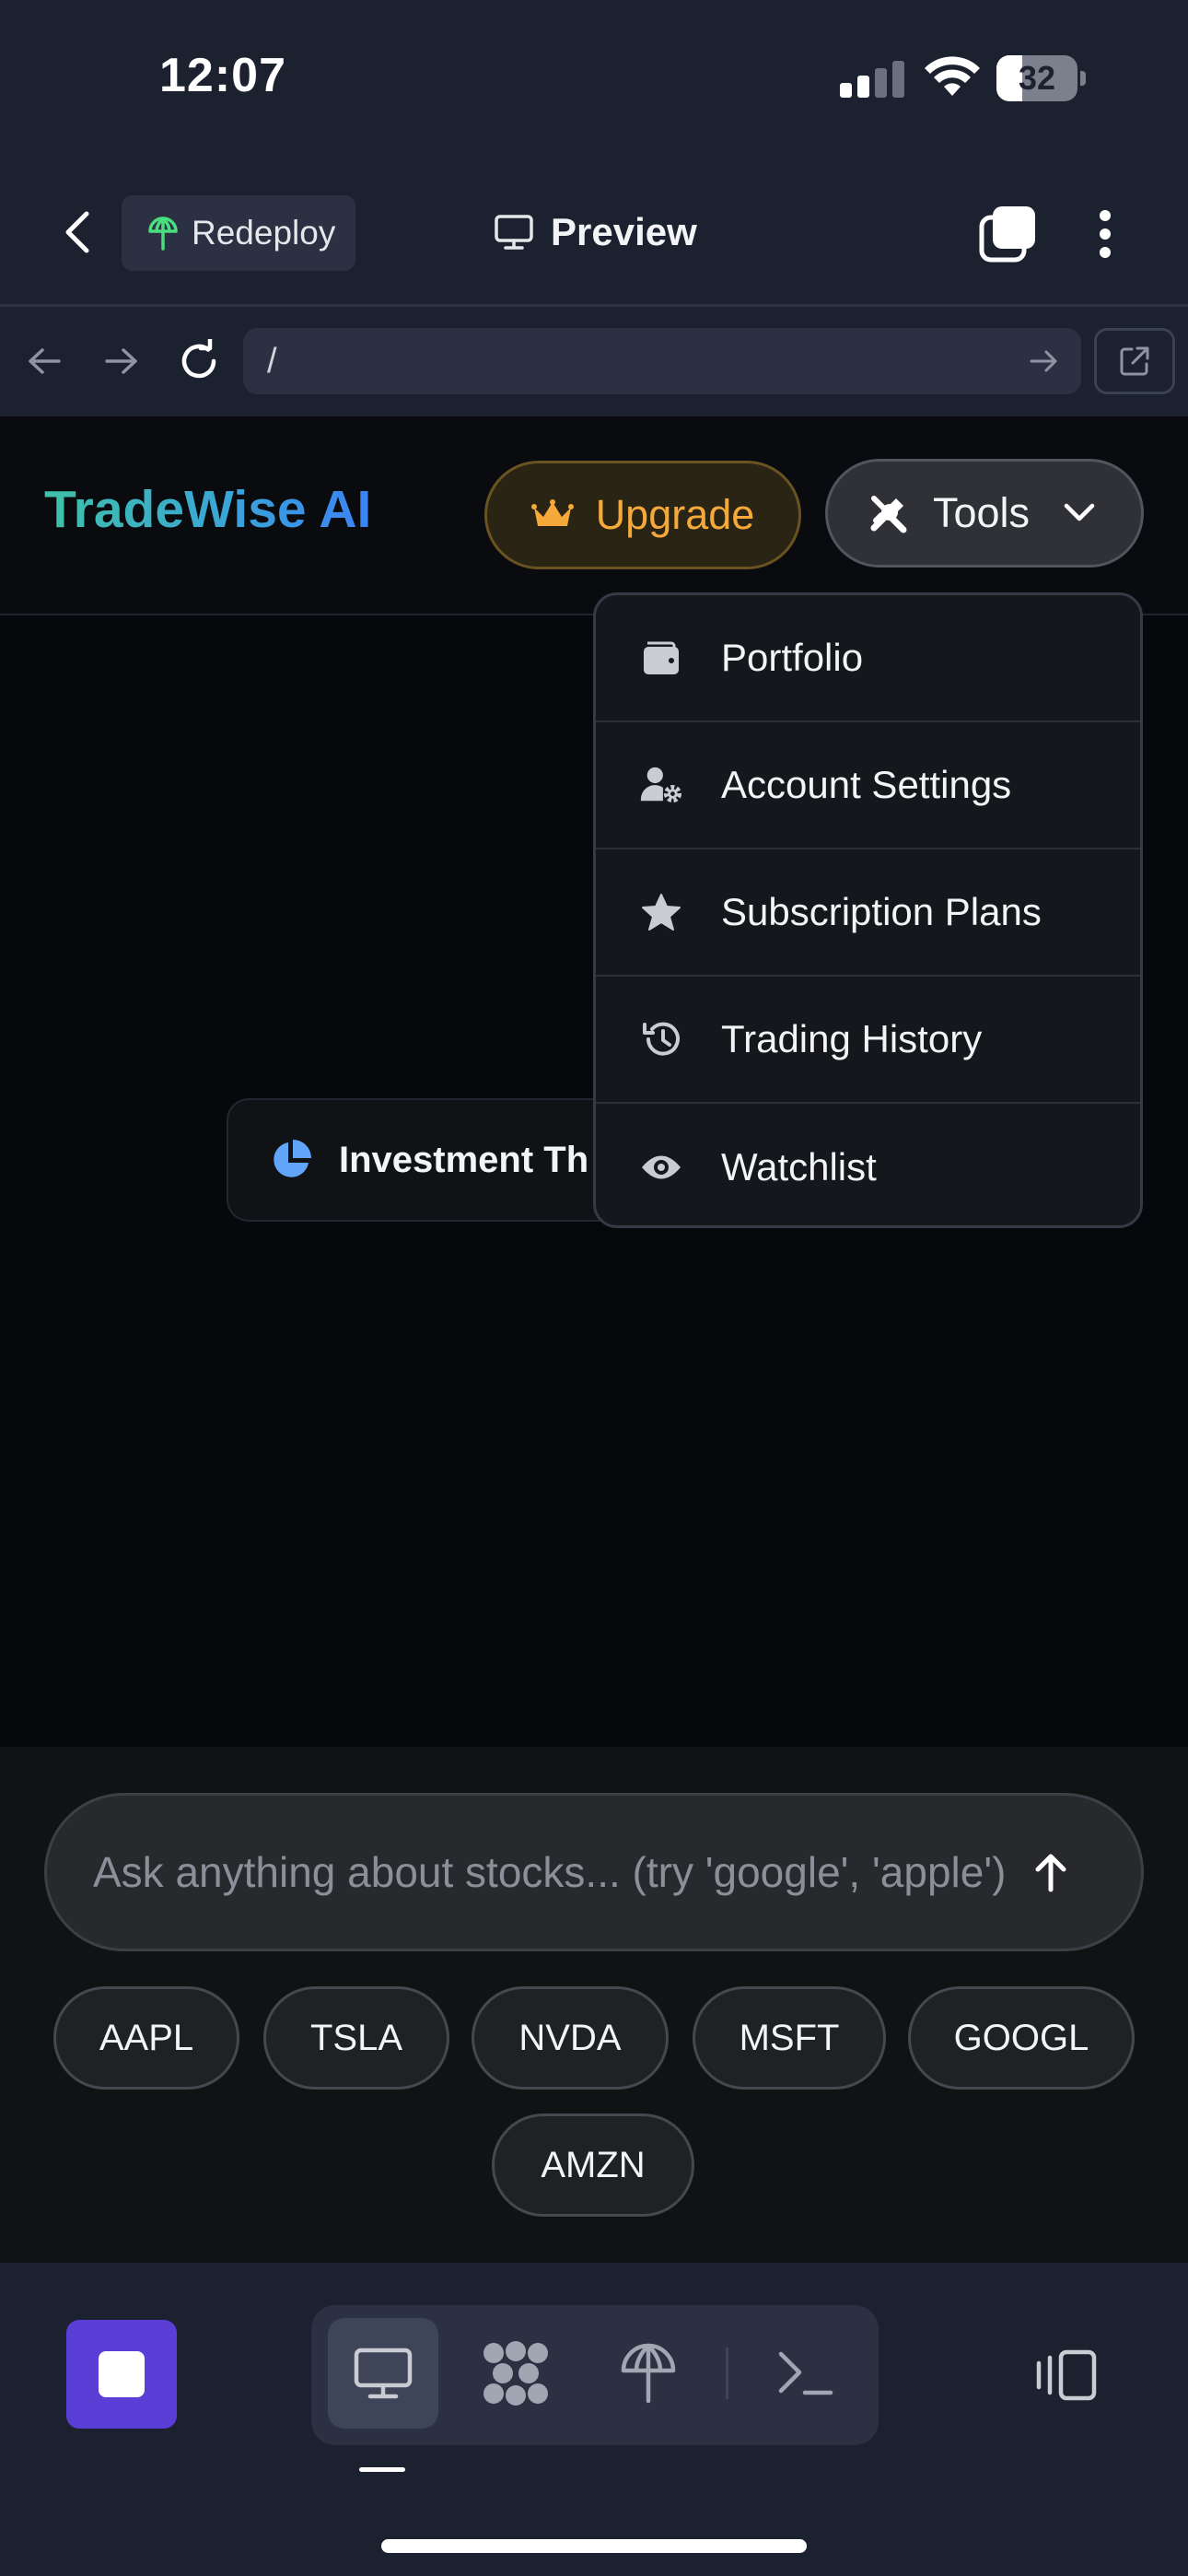 Image resolution: width=1188 pixels, height=2576 pixels. Describe the element at coordinates (198, 359) in the screenshot. I see `reload-icon` at that location.